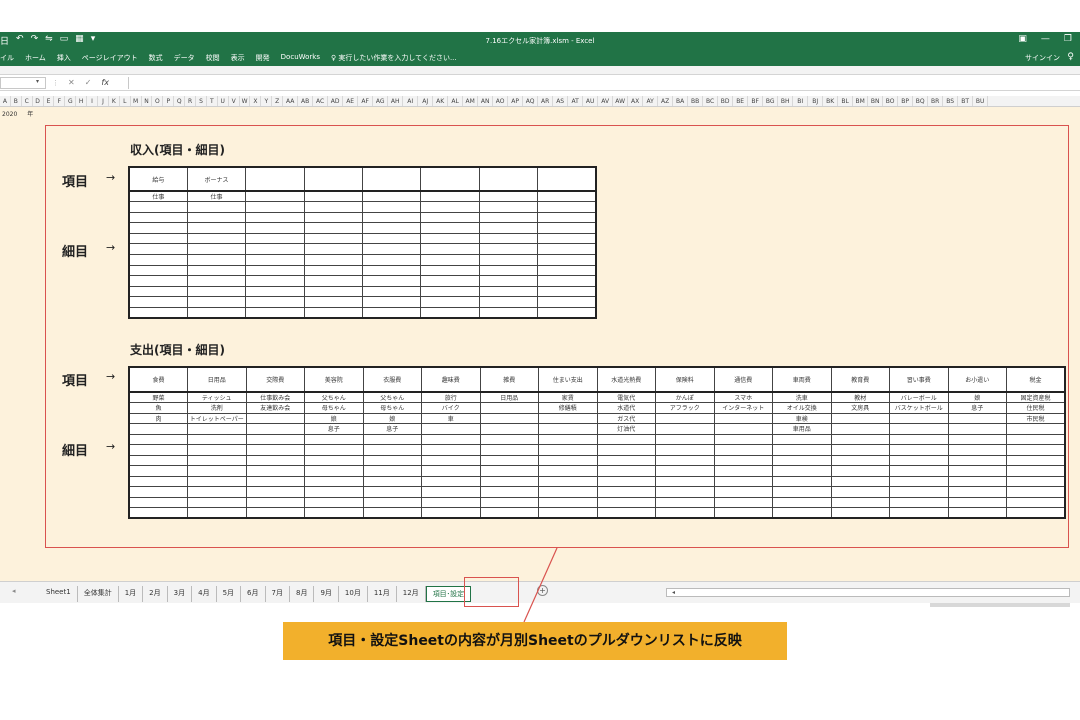  I want to click on header-cell: 雑費, so click(509, 379).